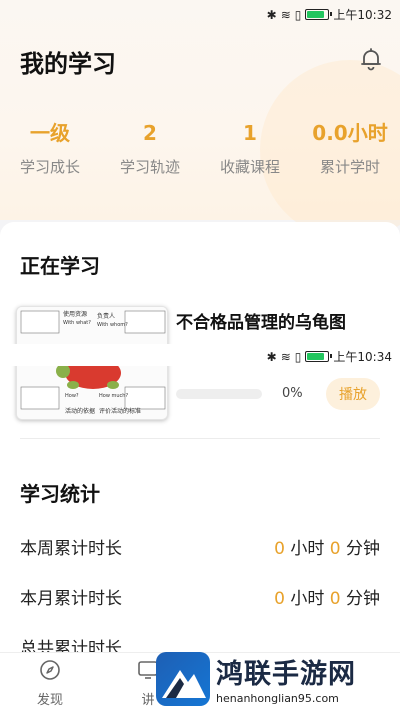 This screenshot has height=711, width=400. I want to click on stat-value: 0.0小时, so click(350, 133).